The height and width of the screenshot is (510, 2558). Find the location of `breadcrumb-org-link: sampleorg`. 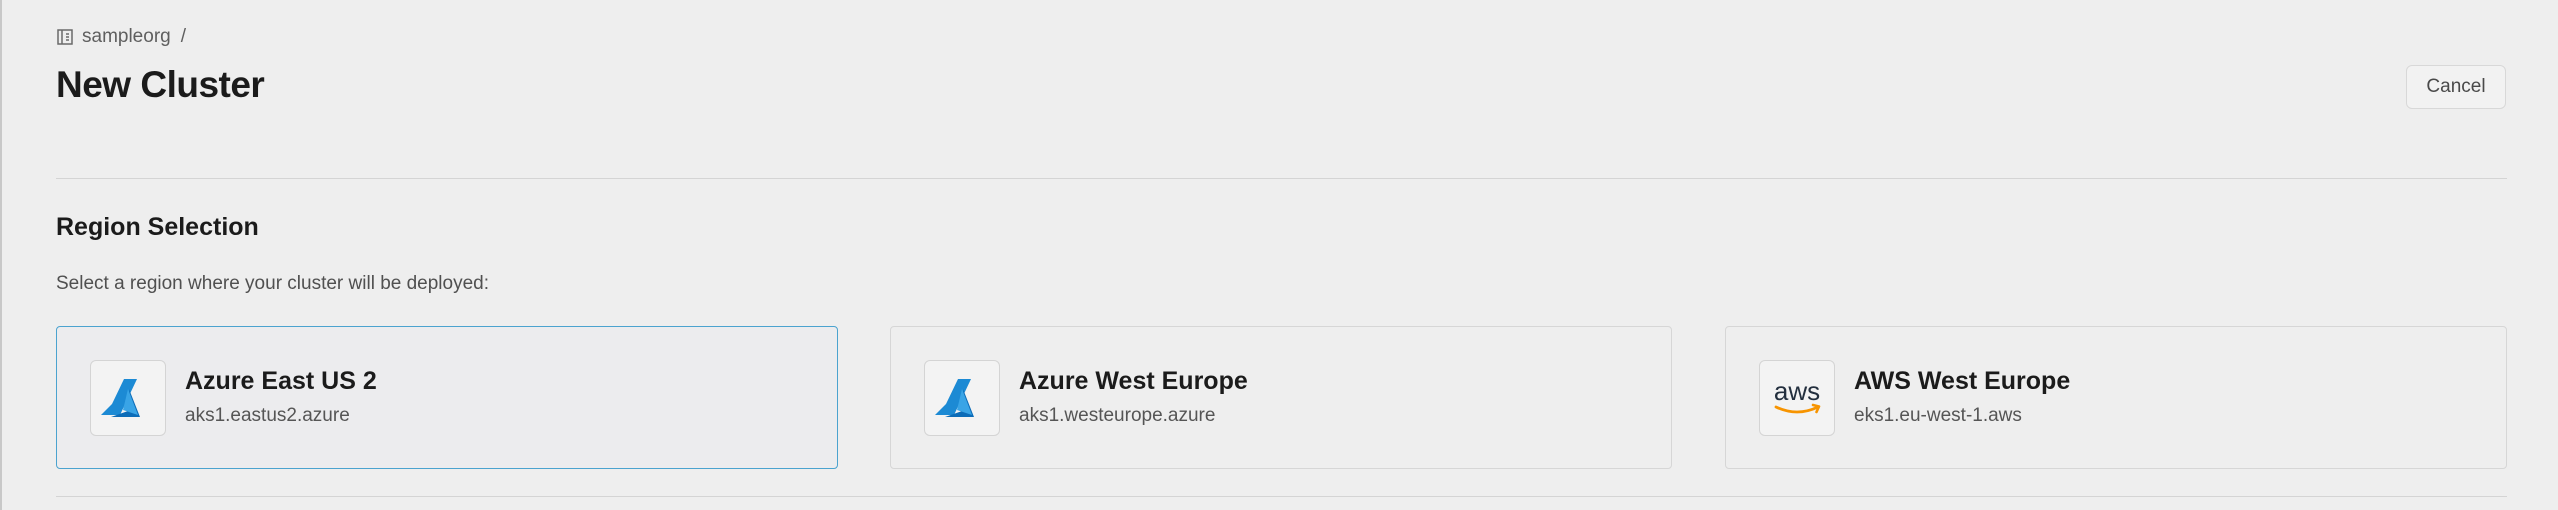

breadcrumb-org-link: sampleorg is located at coordinates (126, 37).